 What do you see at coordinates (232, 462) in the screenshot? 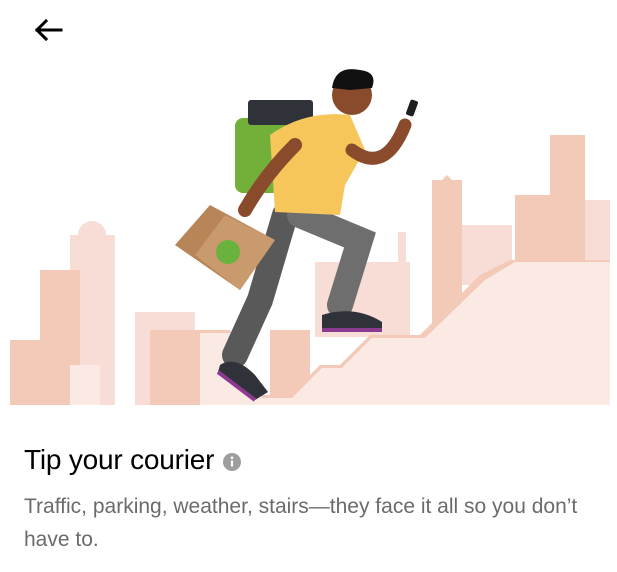
I see `info-icon` at bounding box center [232, 462].